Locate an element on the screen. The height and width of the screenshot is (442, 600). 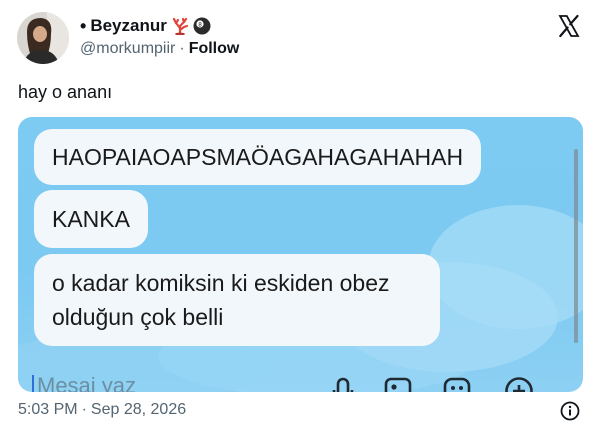
tweet-date: Sep 28, 2026 is located at coordinates (138, 409).